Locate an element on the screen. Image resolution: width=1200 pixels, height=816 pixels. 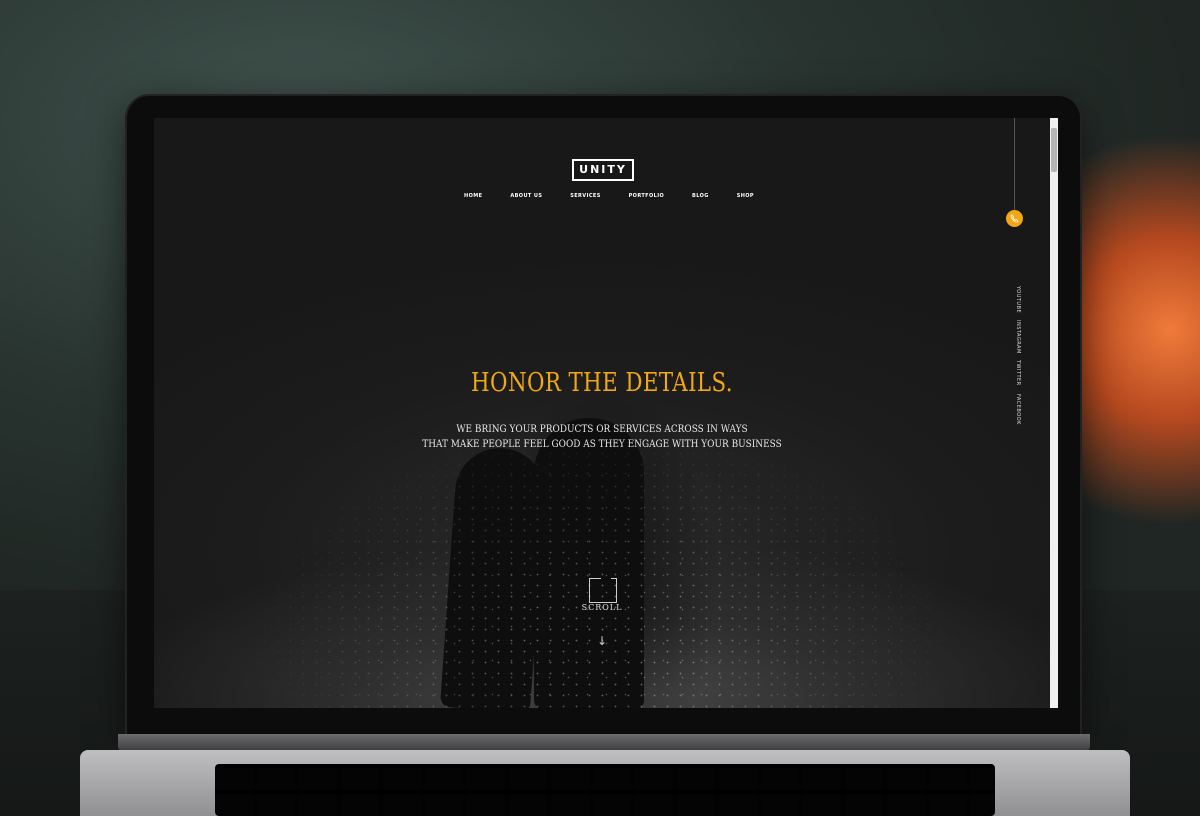
nav-item-home: HOME is located at coordinates (473, 196).